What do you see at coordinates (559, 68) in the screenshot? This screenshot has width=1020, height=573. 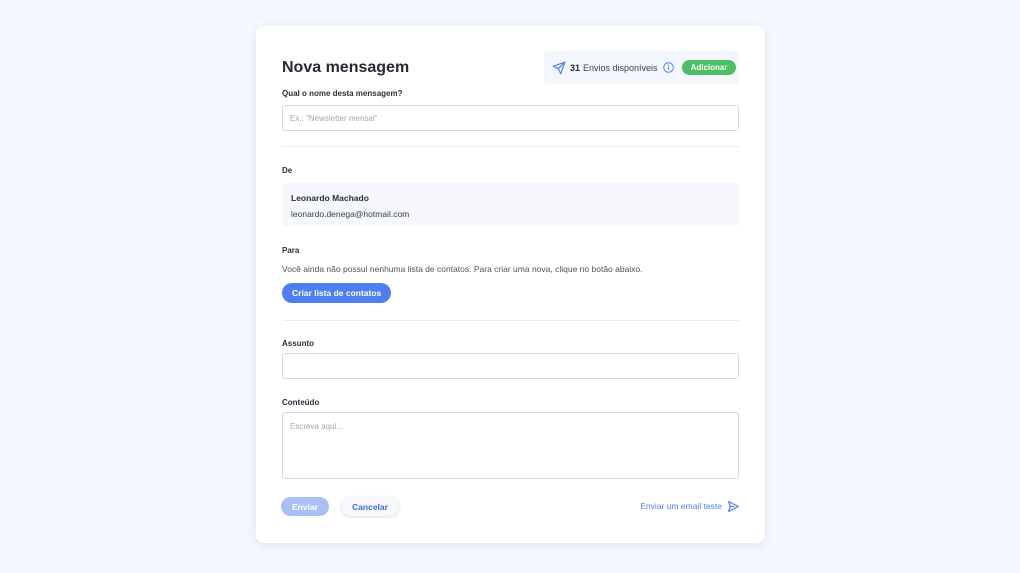 I see `paper-plane-icon` at bounding box center [559, 68].